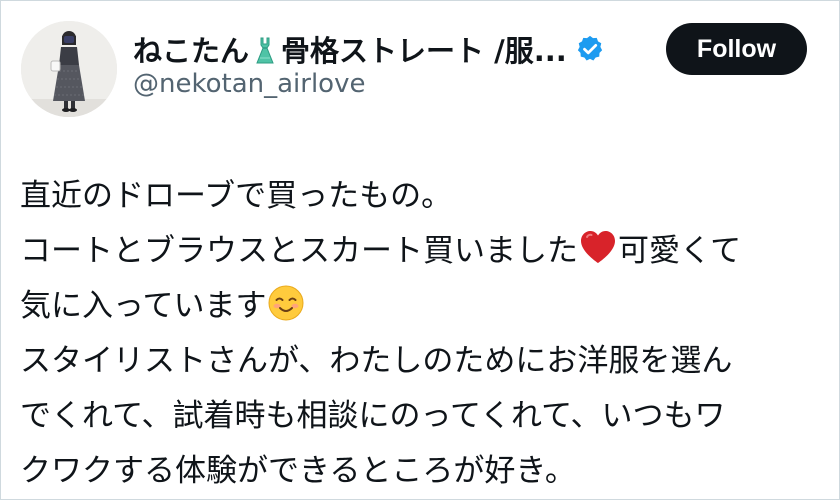  What do you see at coordinates (680, 251) in the screenshot?
I see `tweet-line-2-rest: 可愛くて` at bounding box center [680, 251].